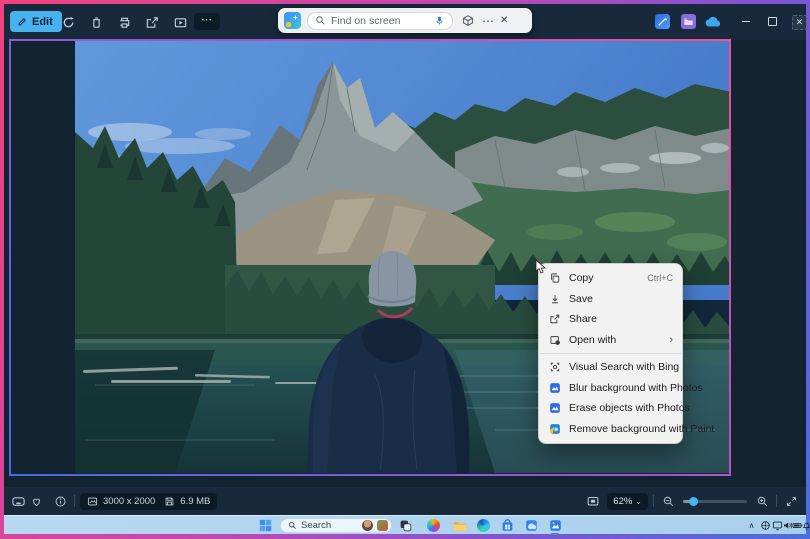 The height and width of the screenshot is (539, 810). I want to click on info-icon, so click(60, 501).